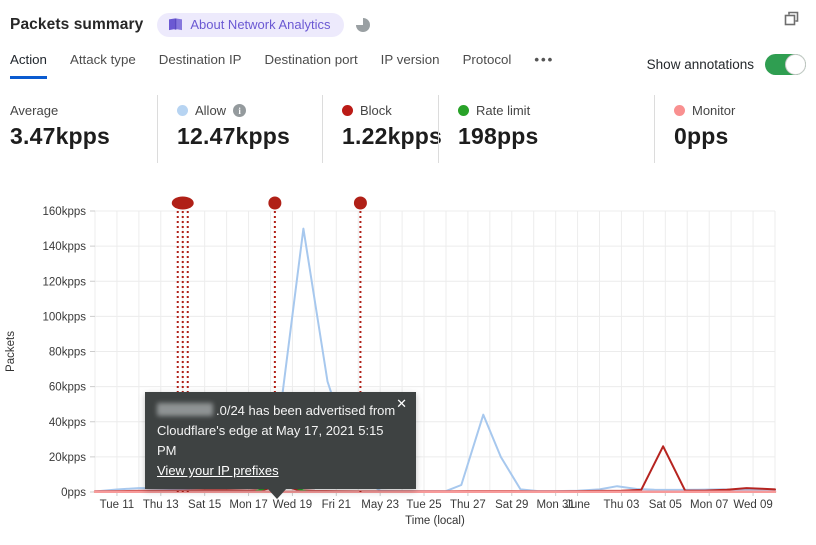  Describe the element at coordinates (714, 110) in the screenshot. I see `stat-monitor-label: Monitor` at that location.